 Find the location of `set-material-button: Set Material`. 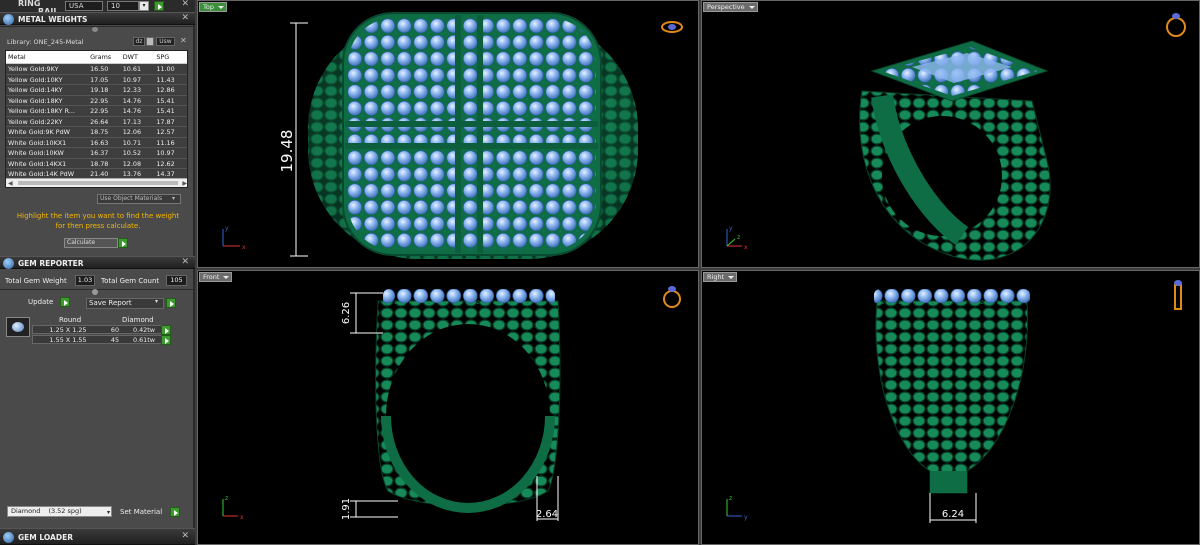

set-material-button: Set Material is located at coordinates (141, 512).